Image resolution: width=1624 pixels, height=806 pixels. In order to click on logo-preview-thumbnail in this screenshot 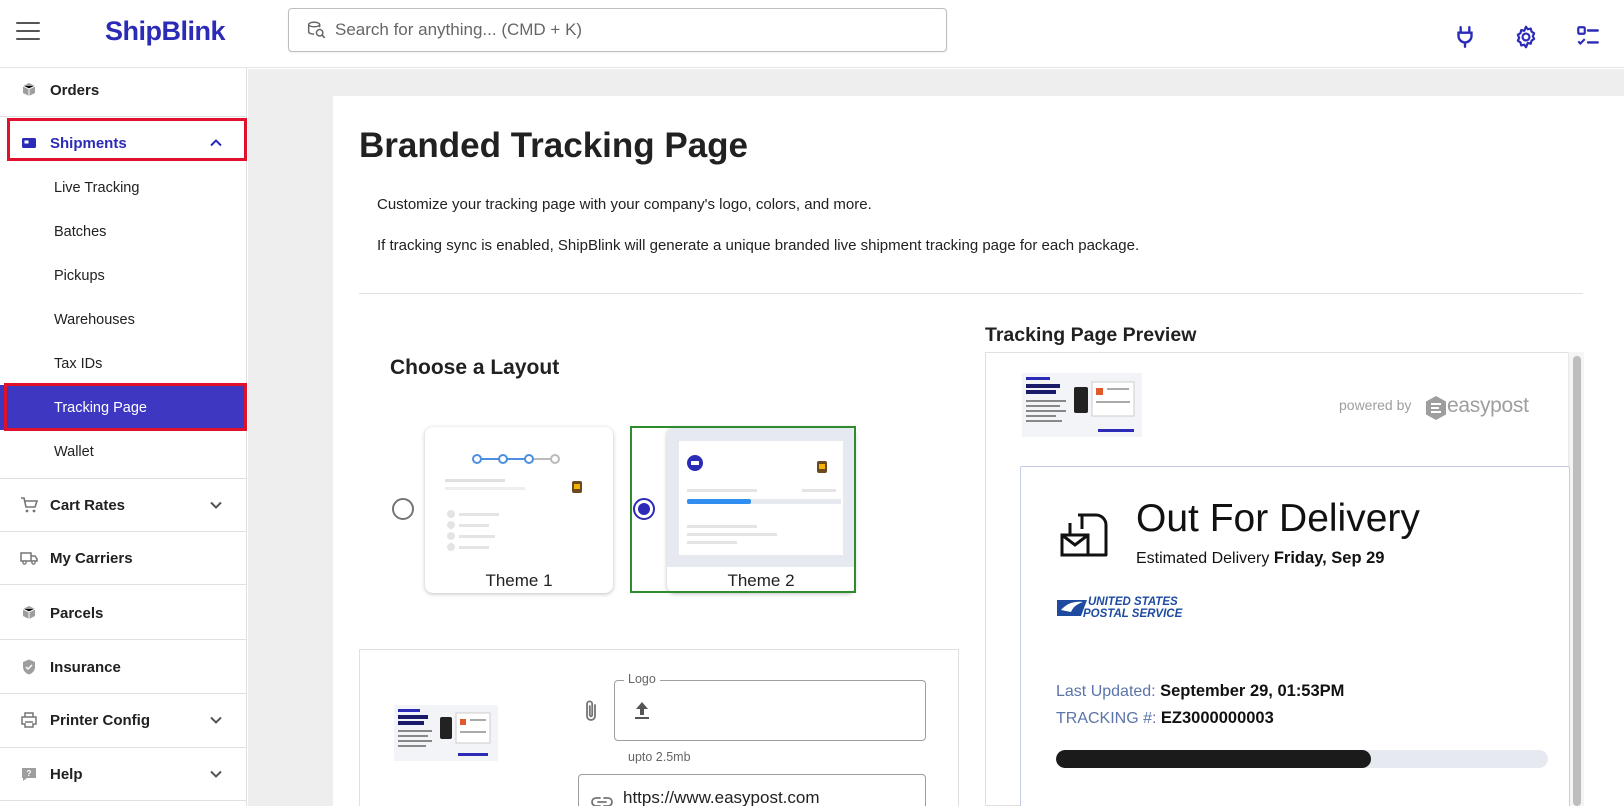, I will do `click(446, 733)`.